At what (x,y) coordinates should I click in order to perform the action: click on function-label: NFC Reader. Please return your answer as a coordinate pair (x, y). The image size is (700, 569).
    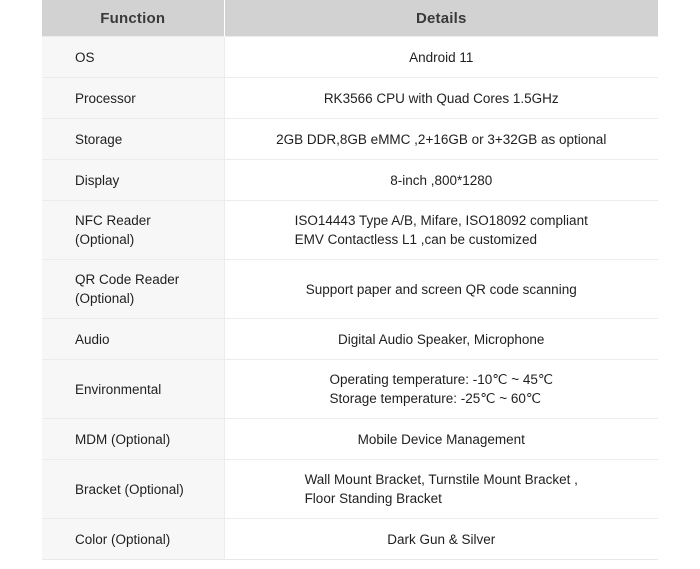
    Looking at the image, I should click on (113, 220).